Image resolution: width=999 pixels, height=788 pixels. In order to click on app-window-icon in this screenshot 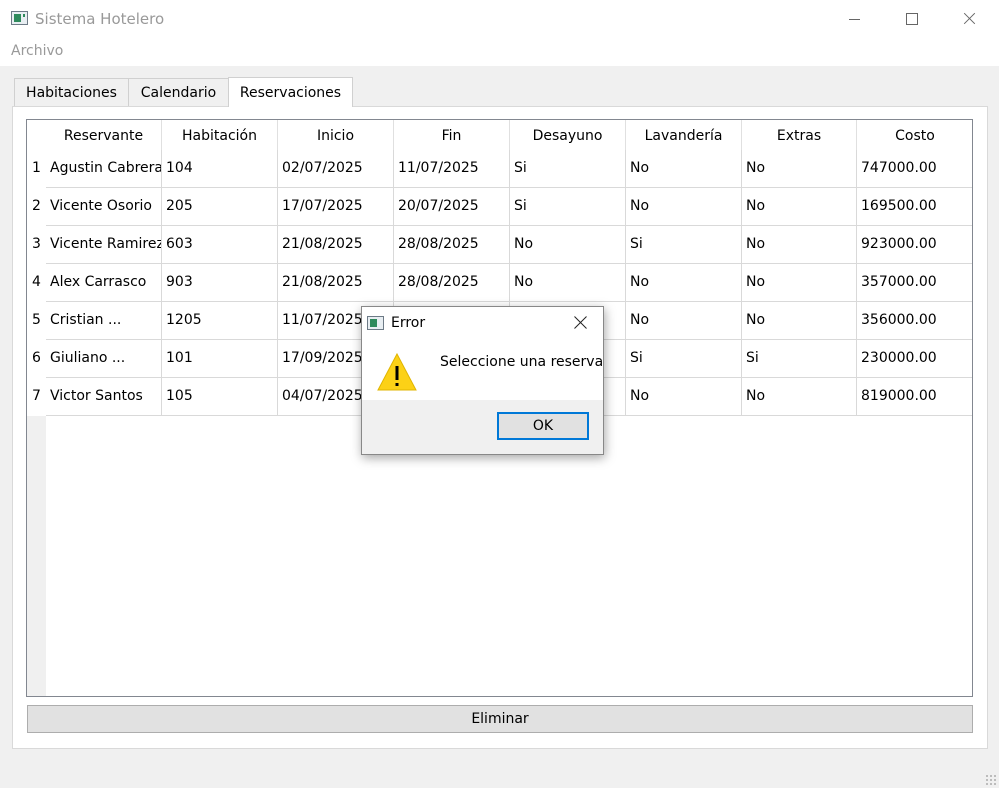, I will do `click(19, 18)`.